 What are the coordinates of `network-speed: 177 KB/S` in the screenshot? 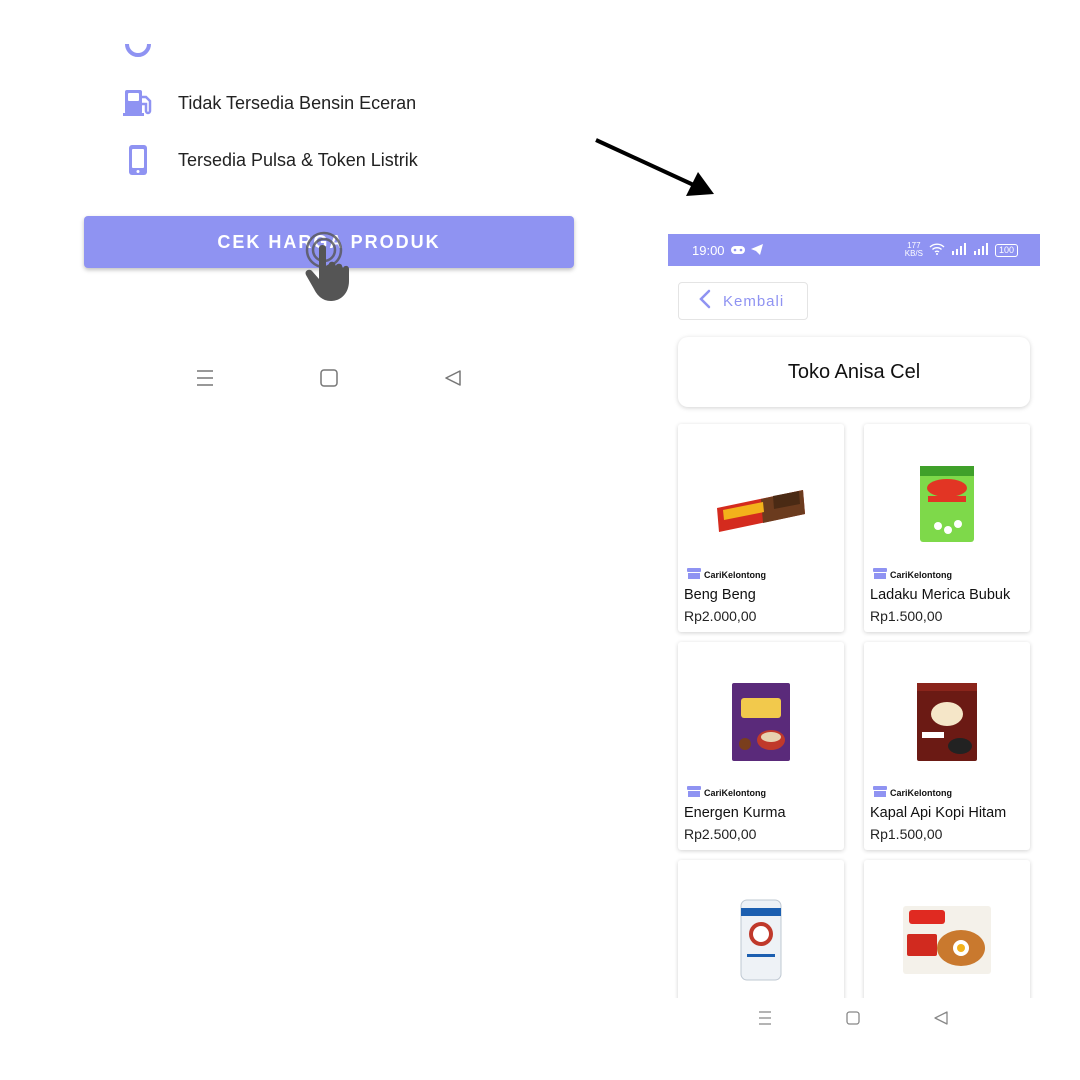 It's located at (913, 249).